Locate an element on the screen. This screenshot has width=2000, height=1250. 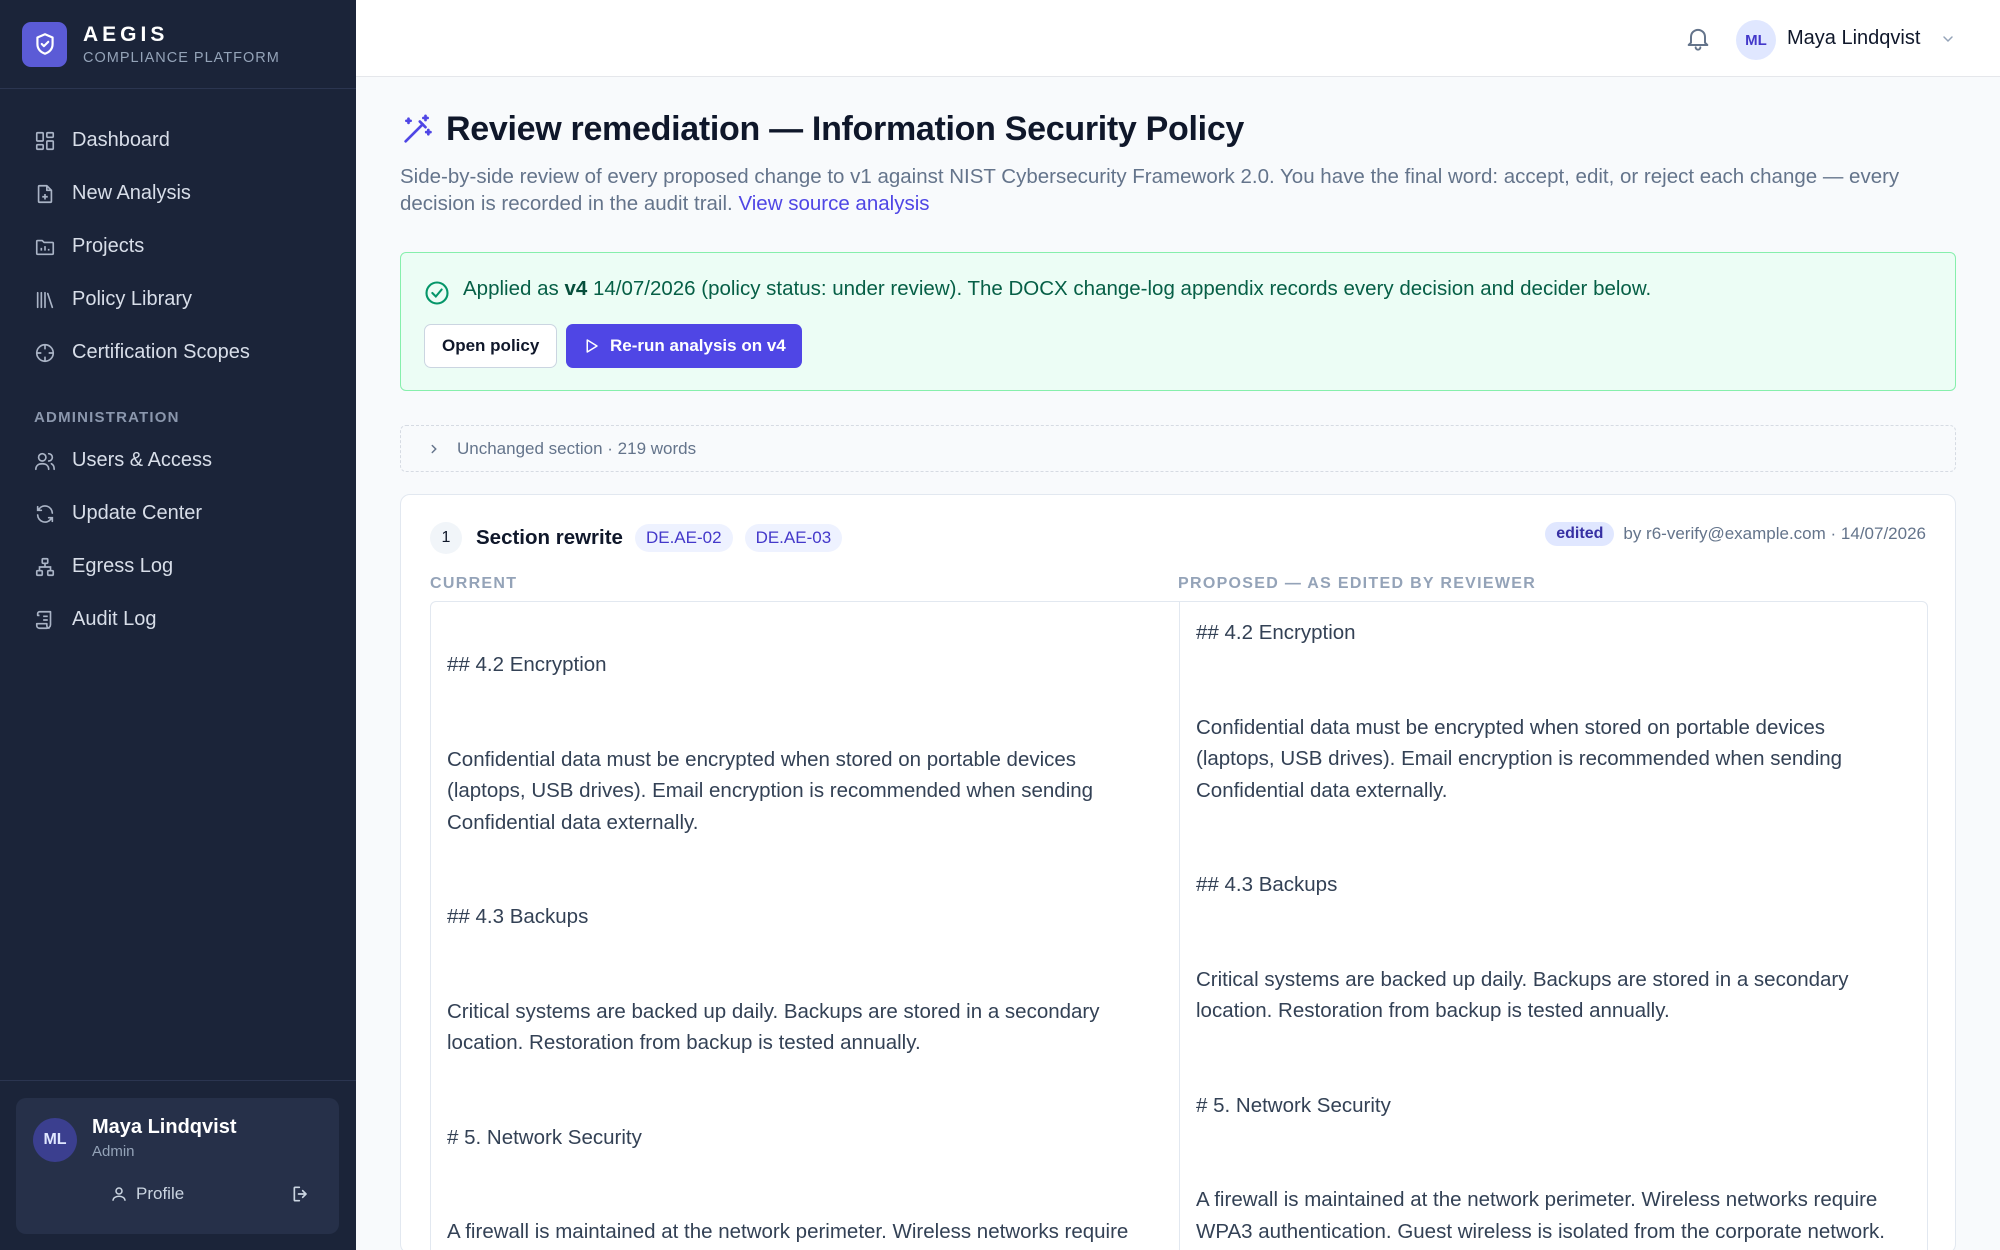
current-column-label: CURRENT is located at coordinates (474, 583).